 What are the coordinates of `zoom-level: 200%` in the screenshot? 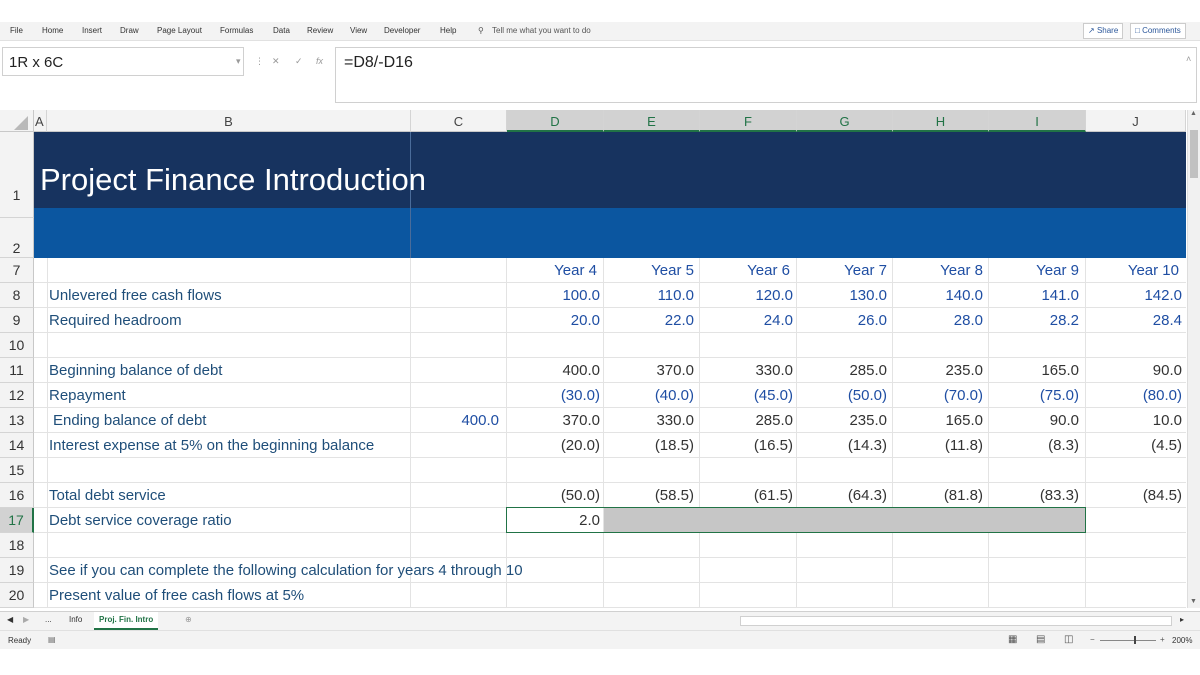 It's located at (1182, 640).